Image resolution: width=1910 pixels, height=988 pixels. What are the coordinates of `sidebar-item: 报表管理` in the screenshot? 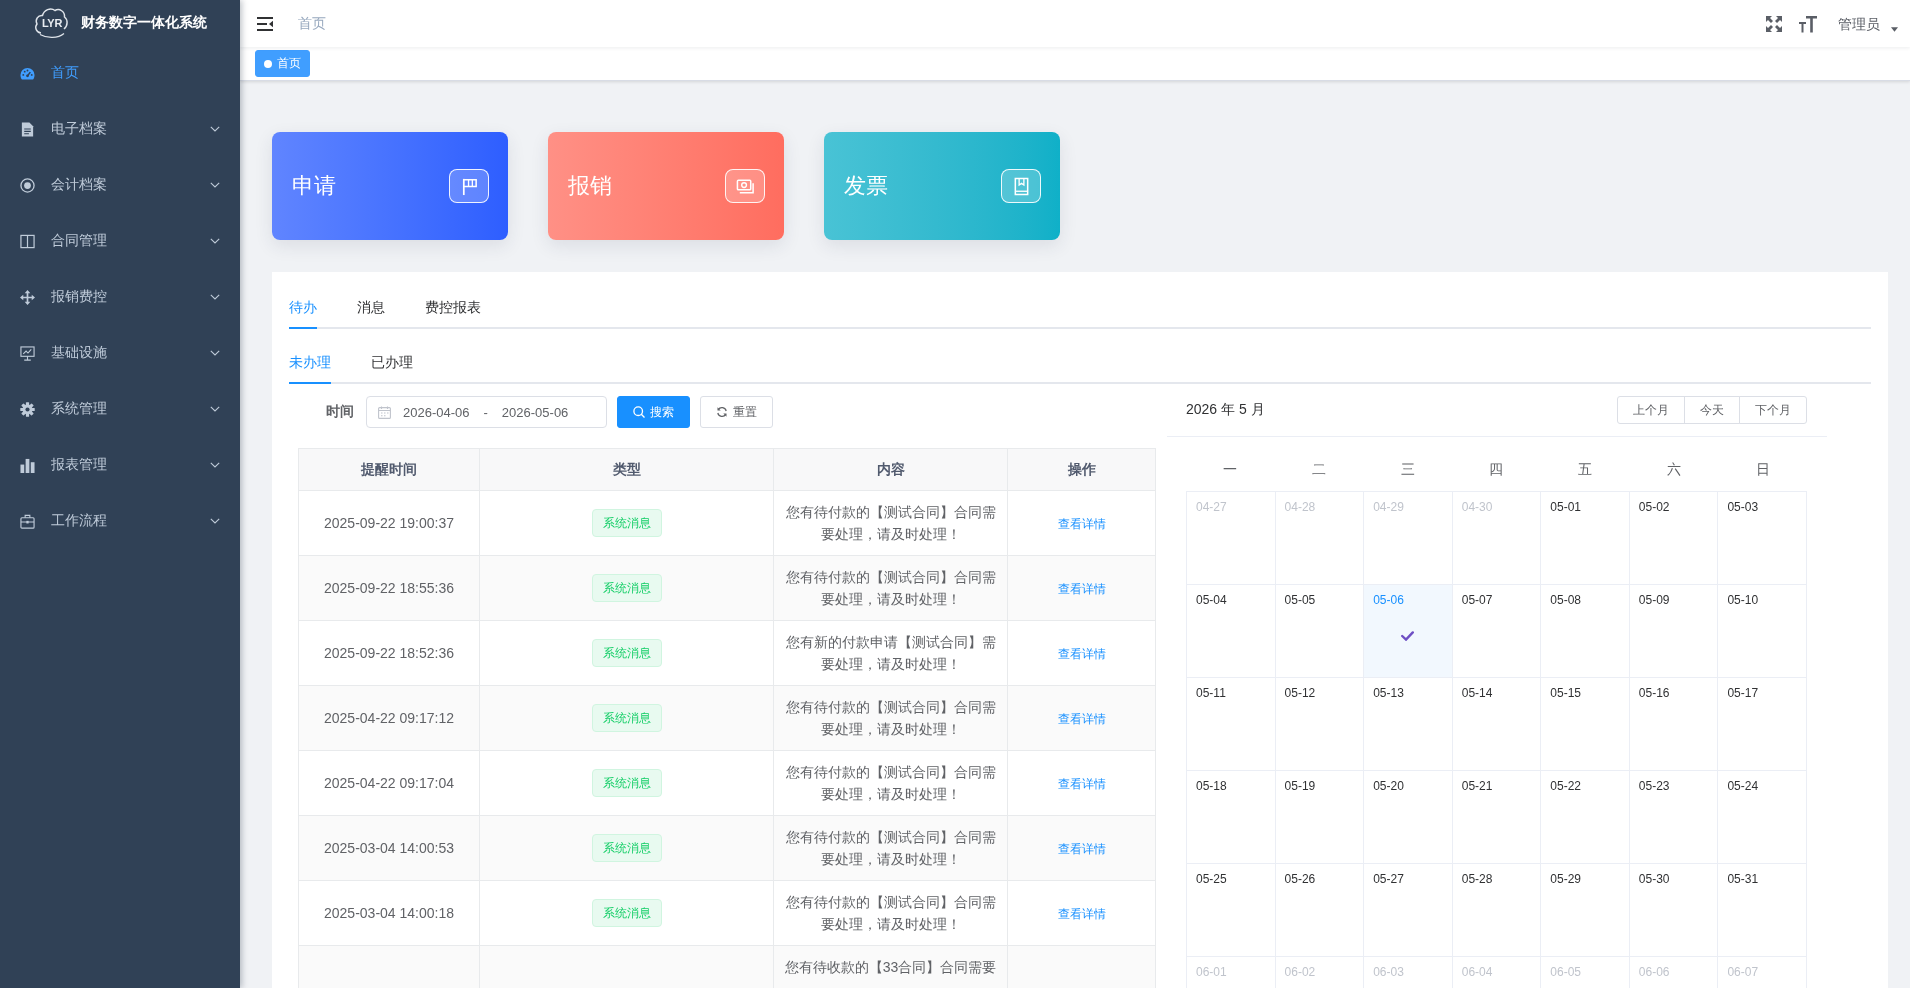 It's located at (120, 465).